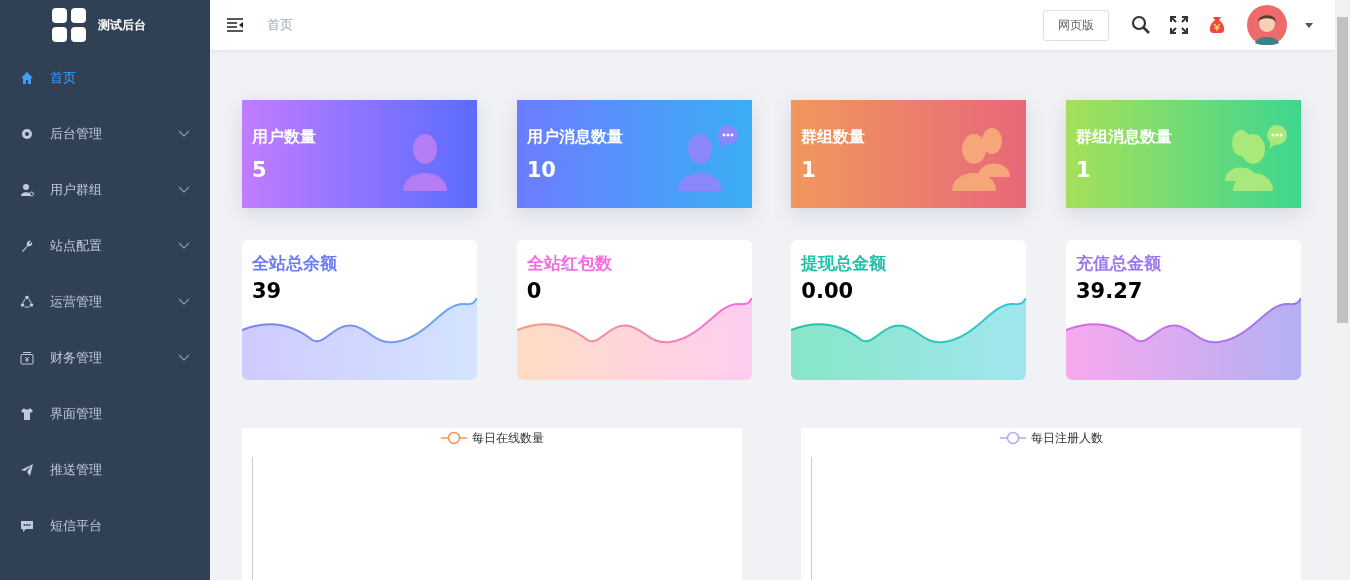 Image resolution: width=1350 pixels, height=580 pixels. What do you see at coordinates (105, 414) in the screenshot?
I see `sidebar-item: 界面管理` at bounding box center [105, 414].